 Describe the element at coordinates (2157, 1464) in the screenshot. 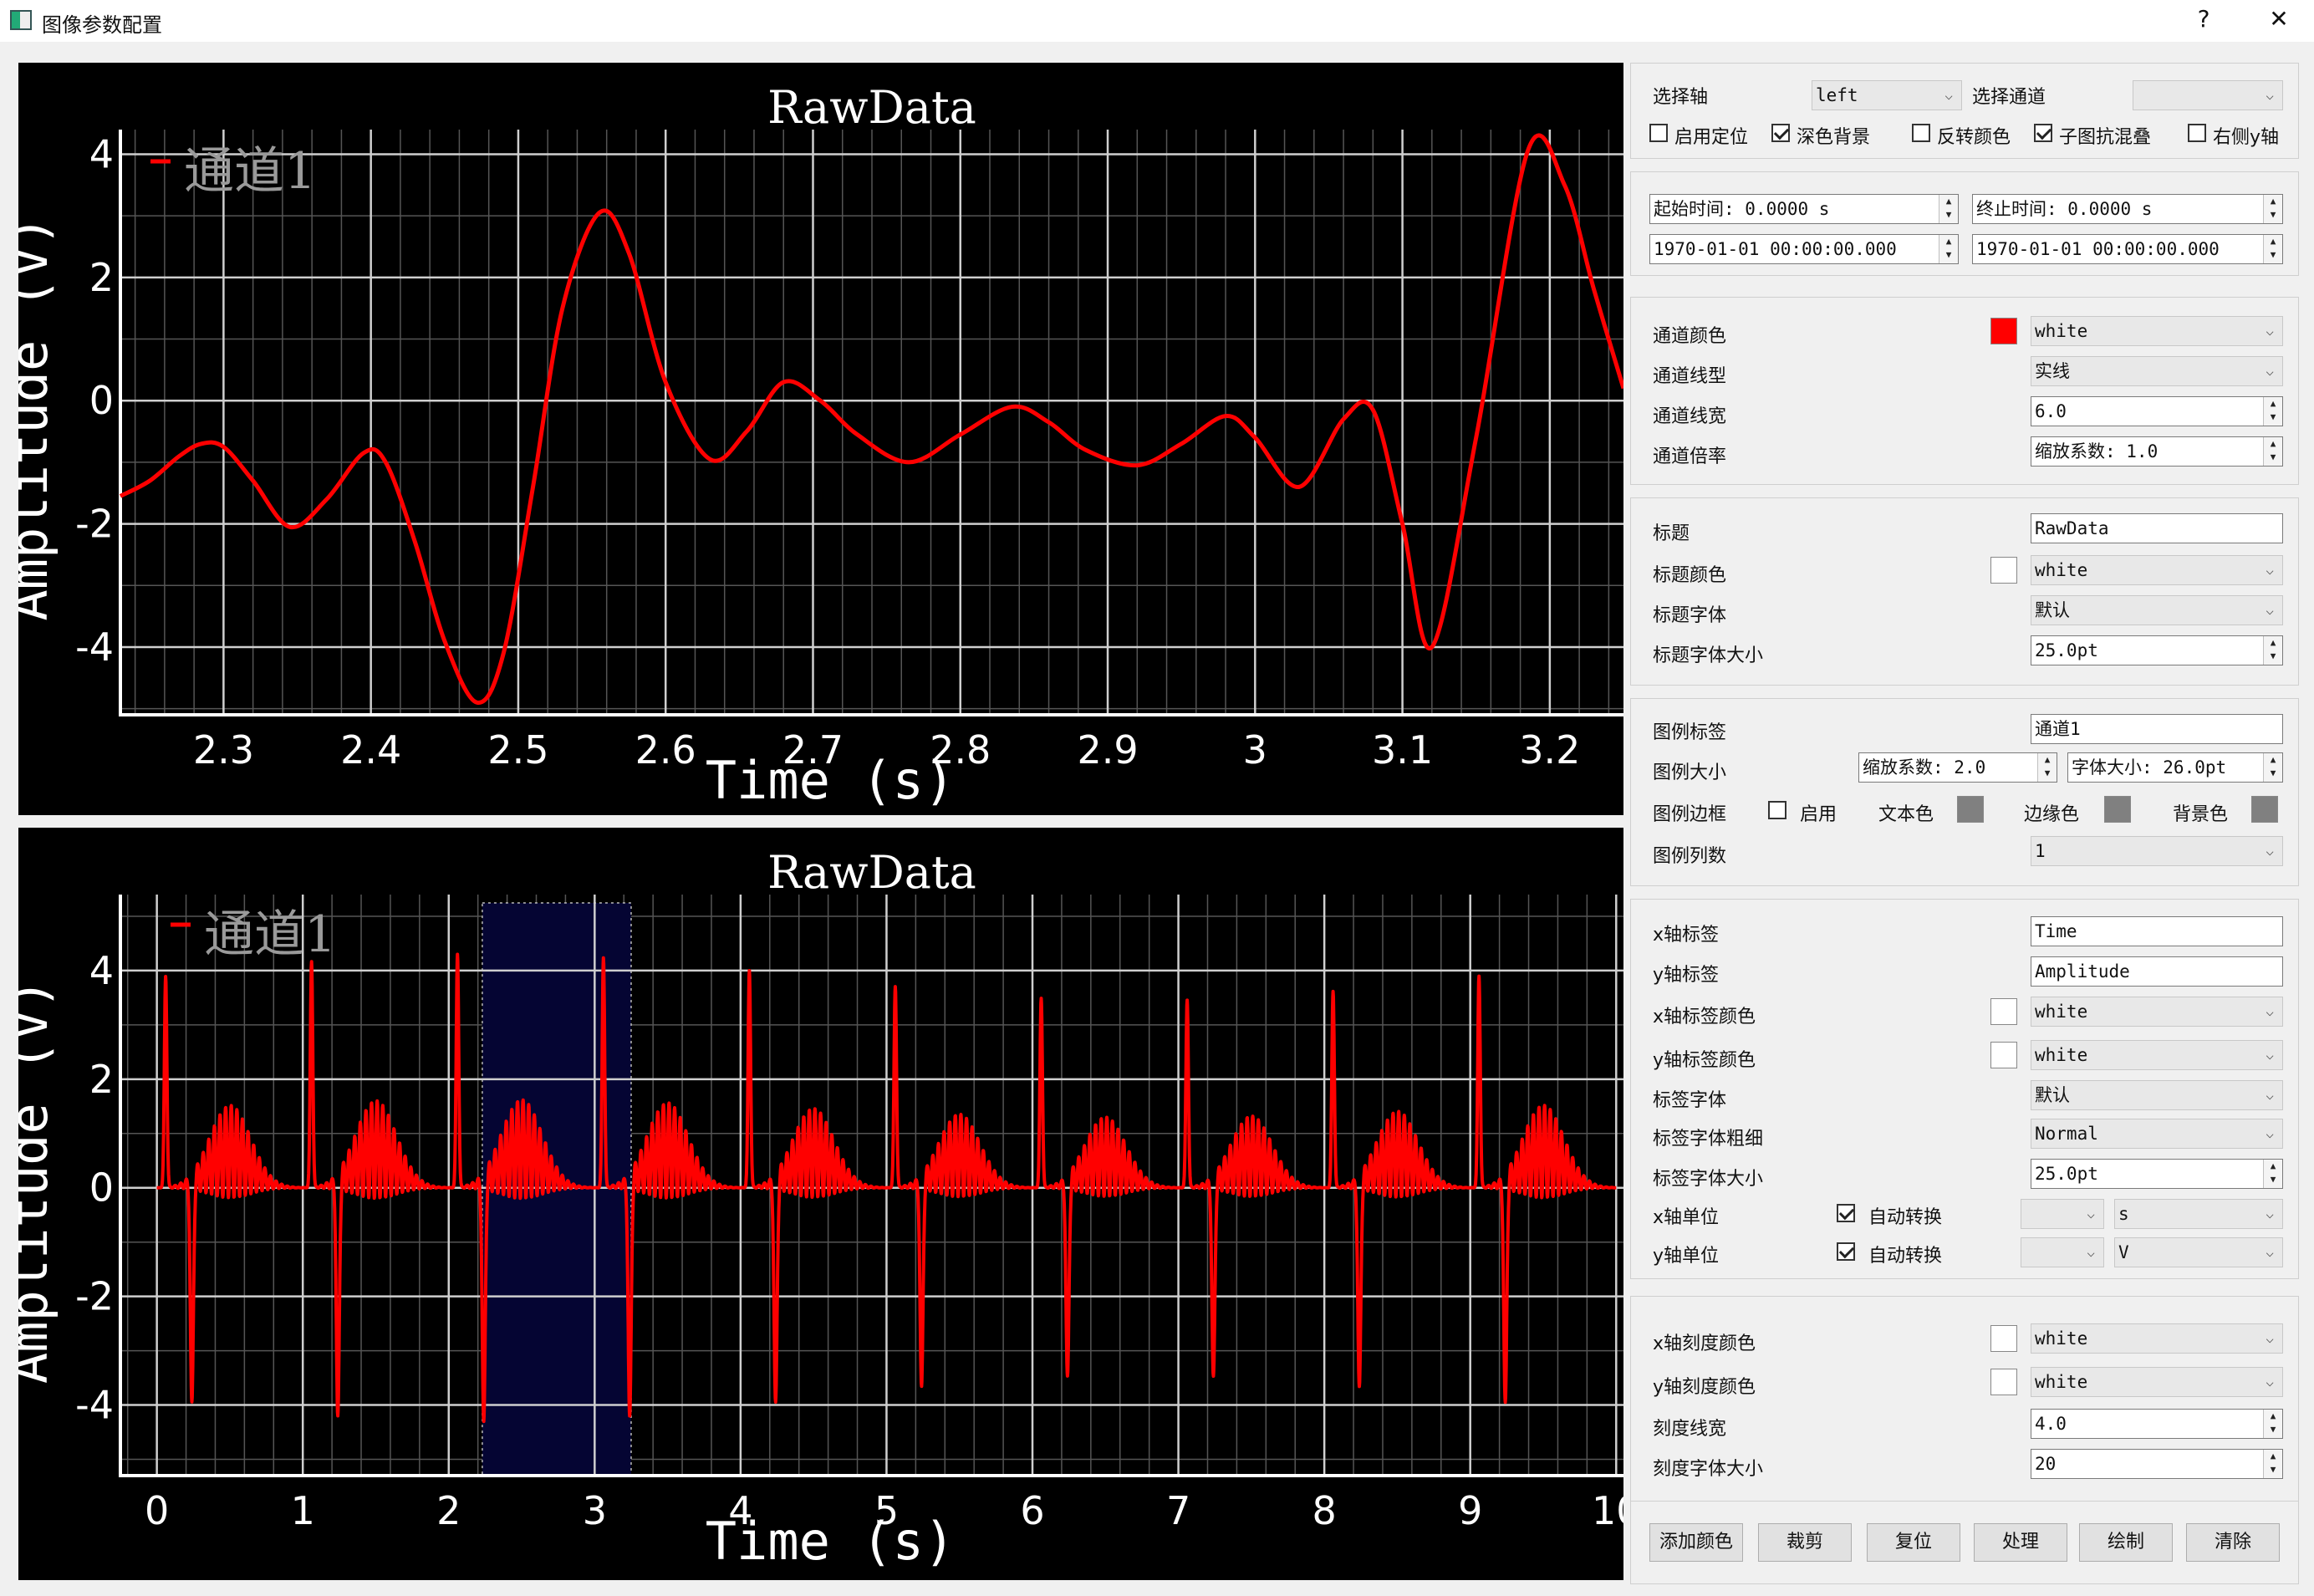

I see `tick-size-spin: 20 ▲ ▼` at that location.